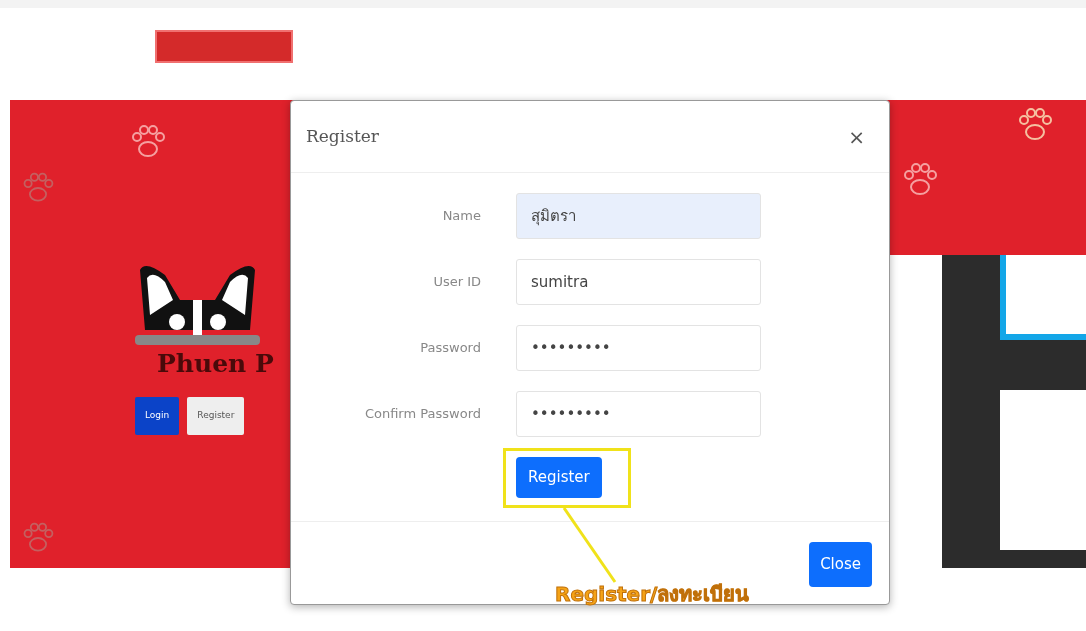 The image size is (1086, 631). What do you see at coordinates (215, 364) in the screenshot?
I see `hero-title: Phuen P` at bounding box center [215, 364].